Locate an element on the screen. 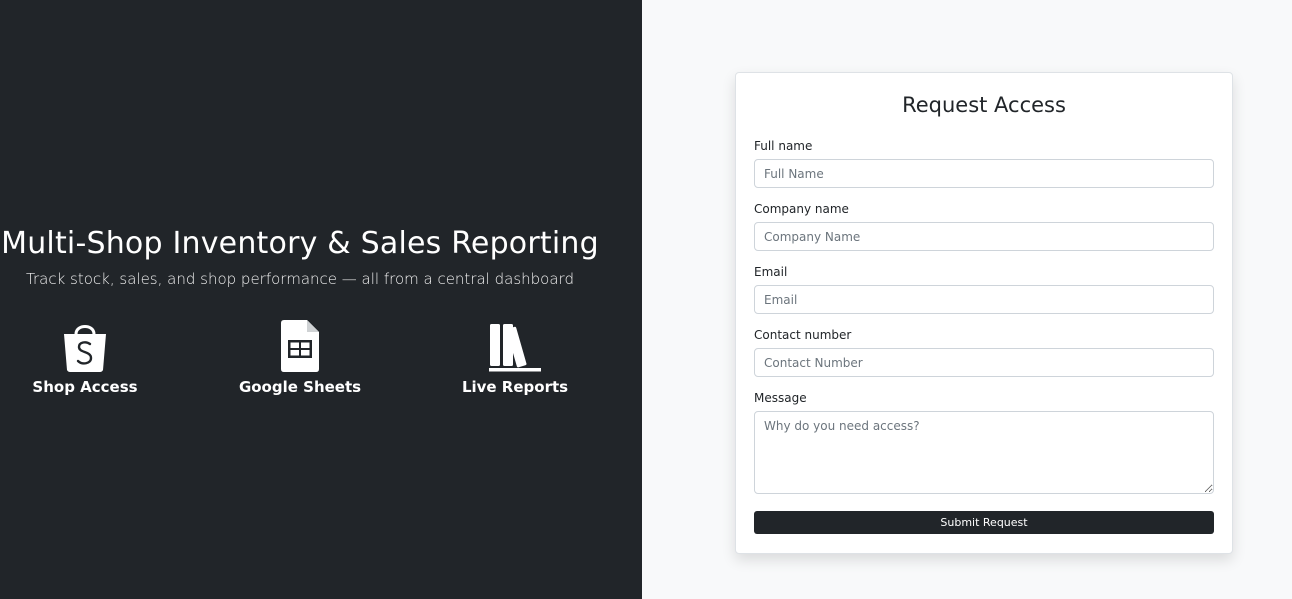  message-group: Message is located at coordinates (984, 445).